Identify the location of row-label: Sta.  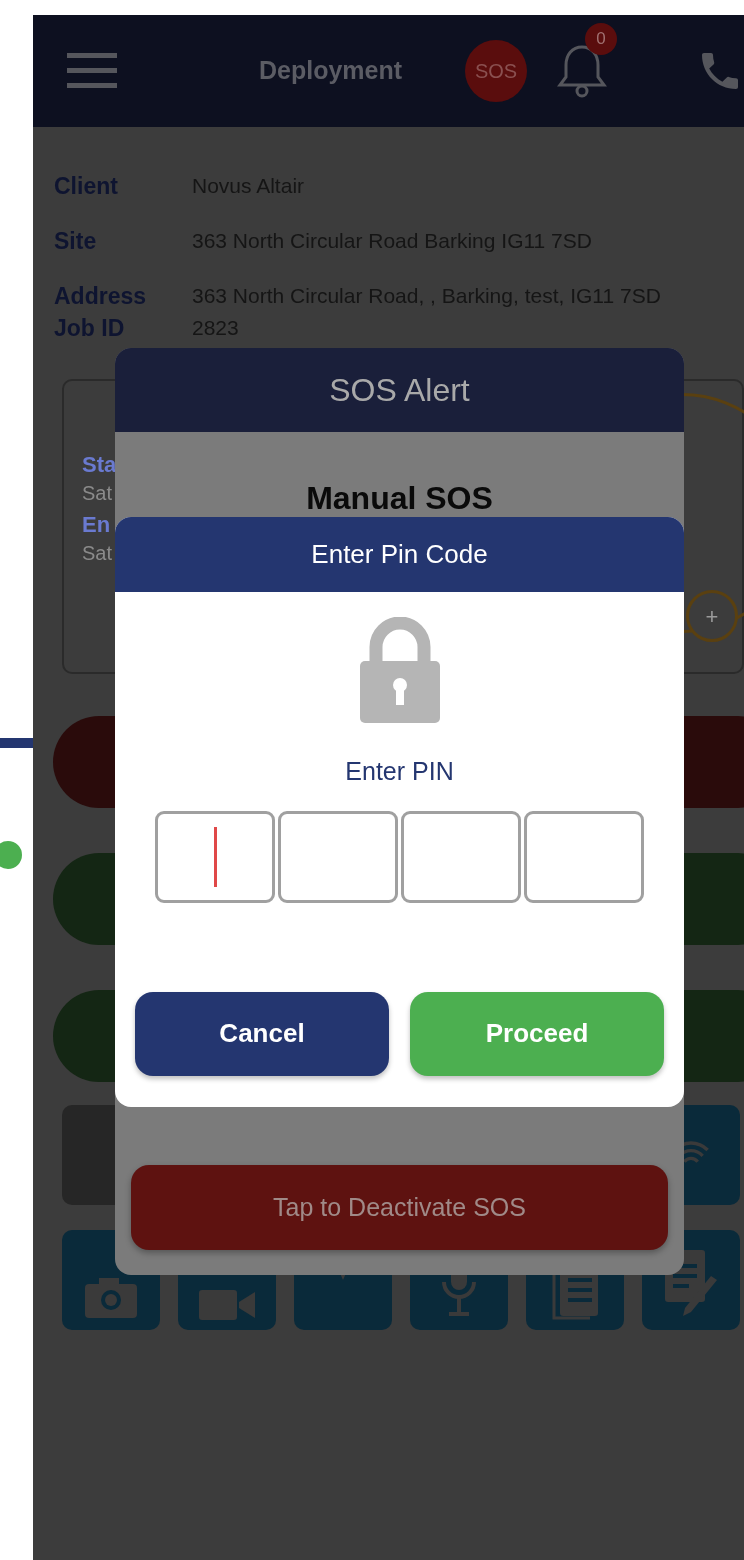
(99, 465).